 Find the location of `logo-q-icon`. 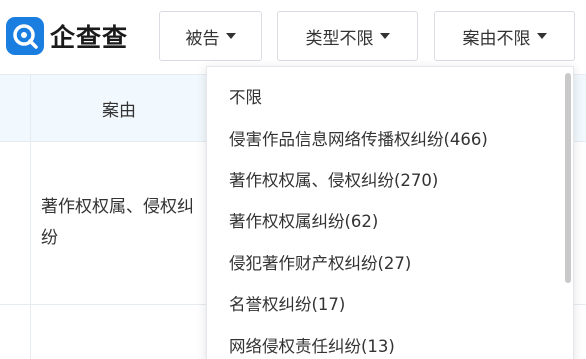

logo-q-icon is located at coordinates (25, 36).